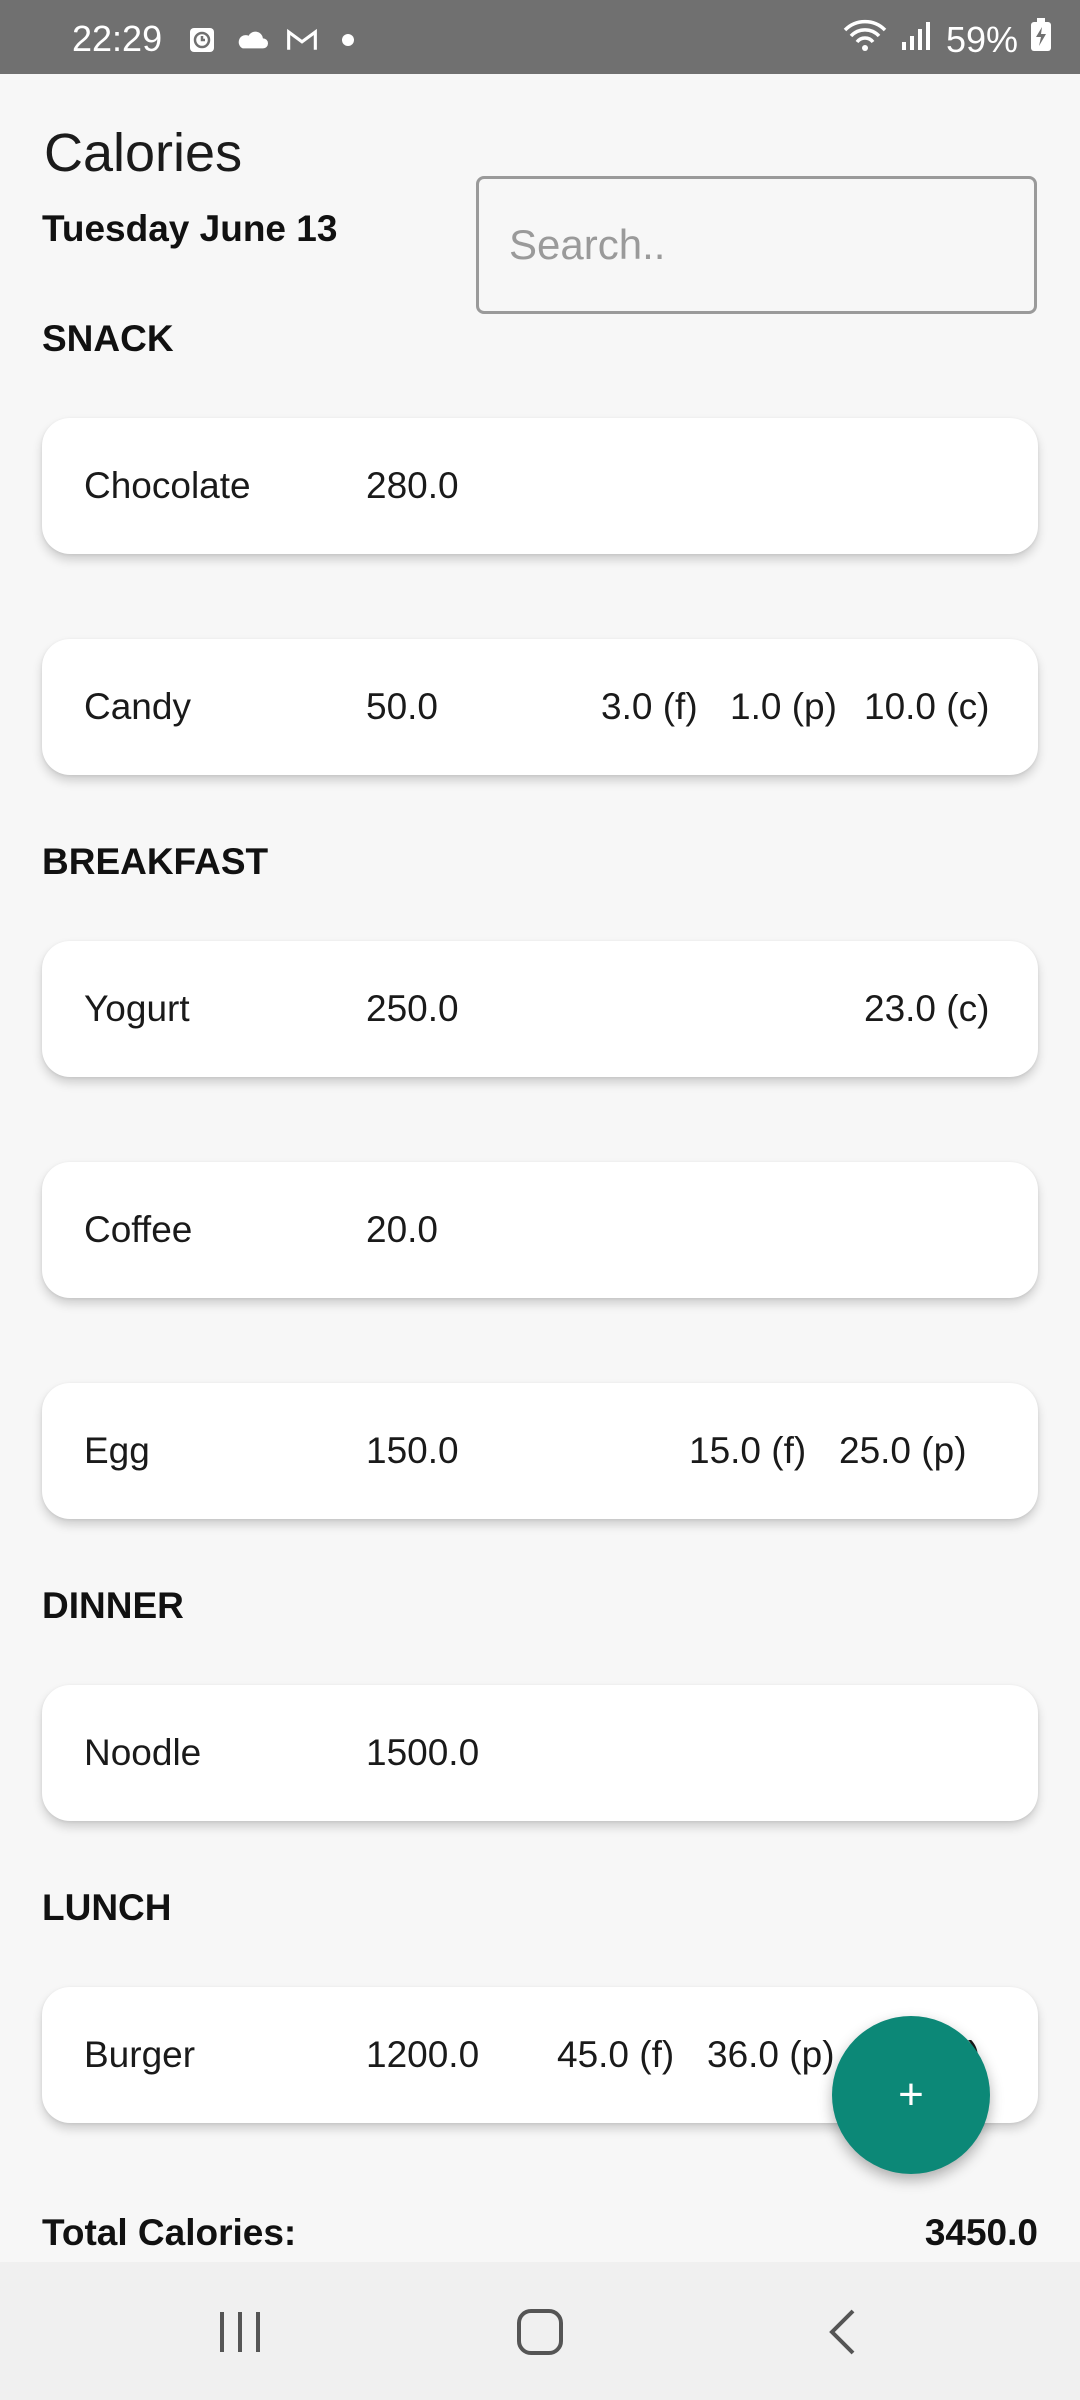 The height and width of the screenshot is (2400, 1080). What do you see at coordinates (917, 40) in the screenshot?
I see `signal-icon` at bounding box center [917, 40].